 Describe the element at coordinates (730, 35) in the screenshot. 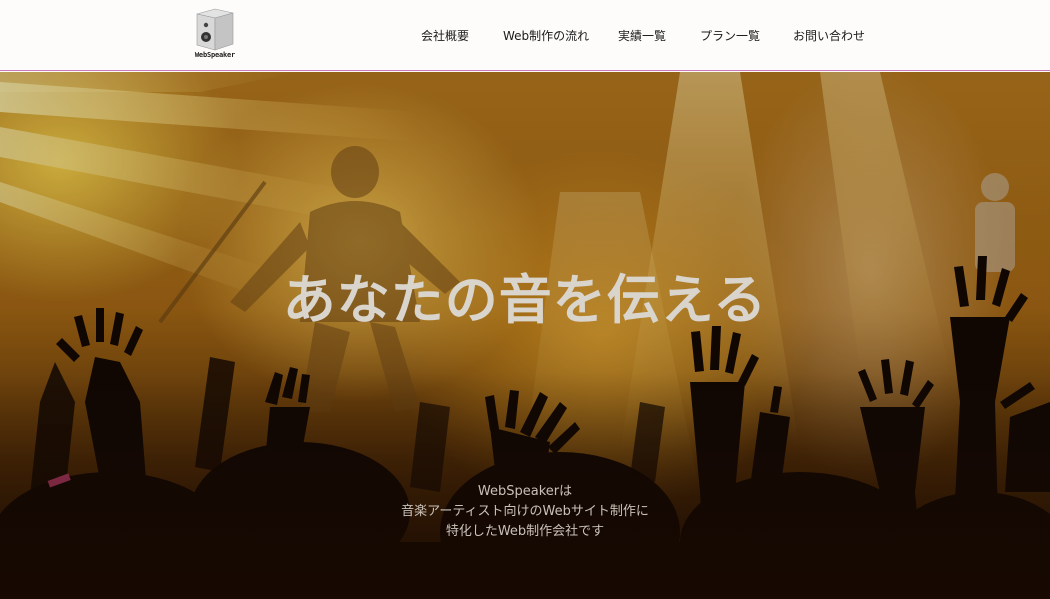

I see `nav-item-plans: プラン一覧` at that location.